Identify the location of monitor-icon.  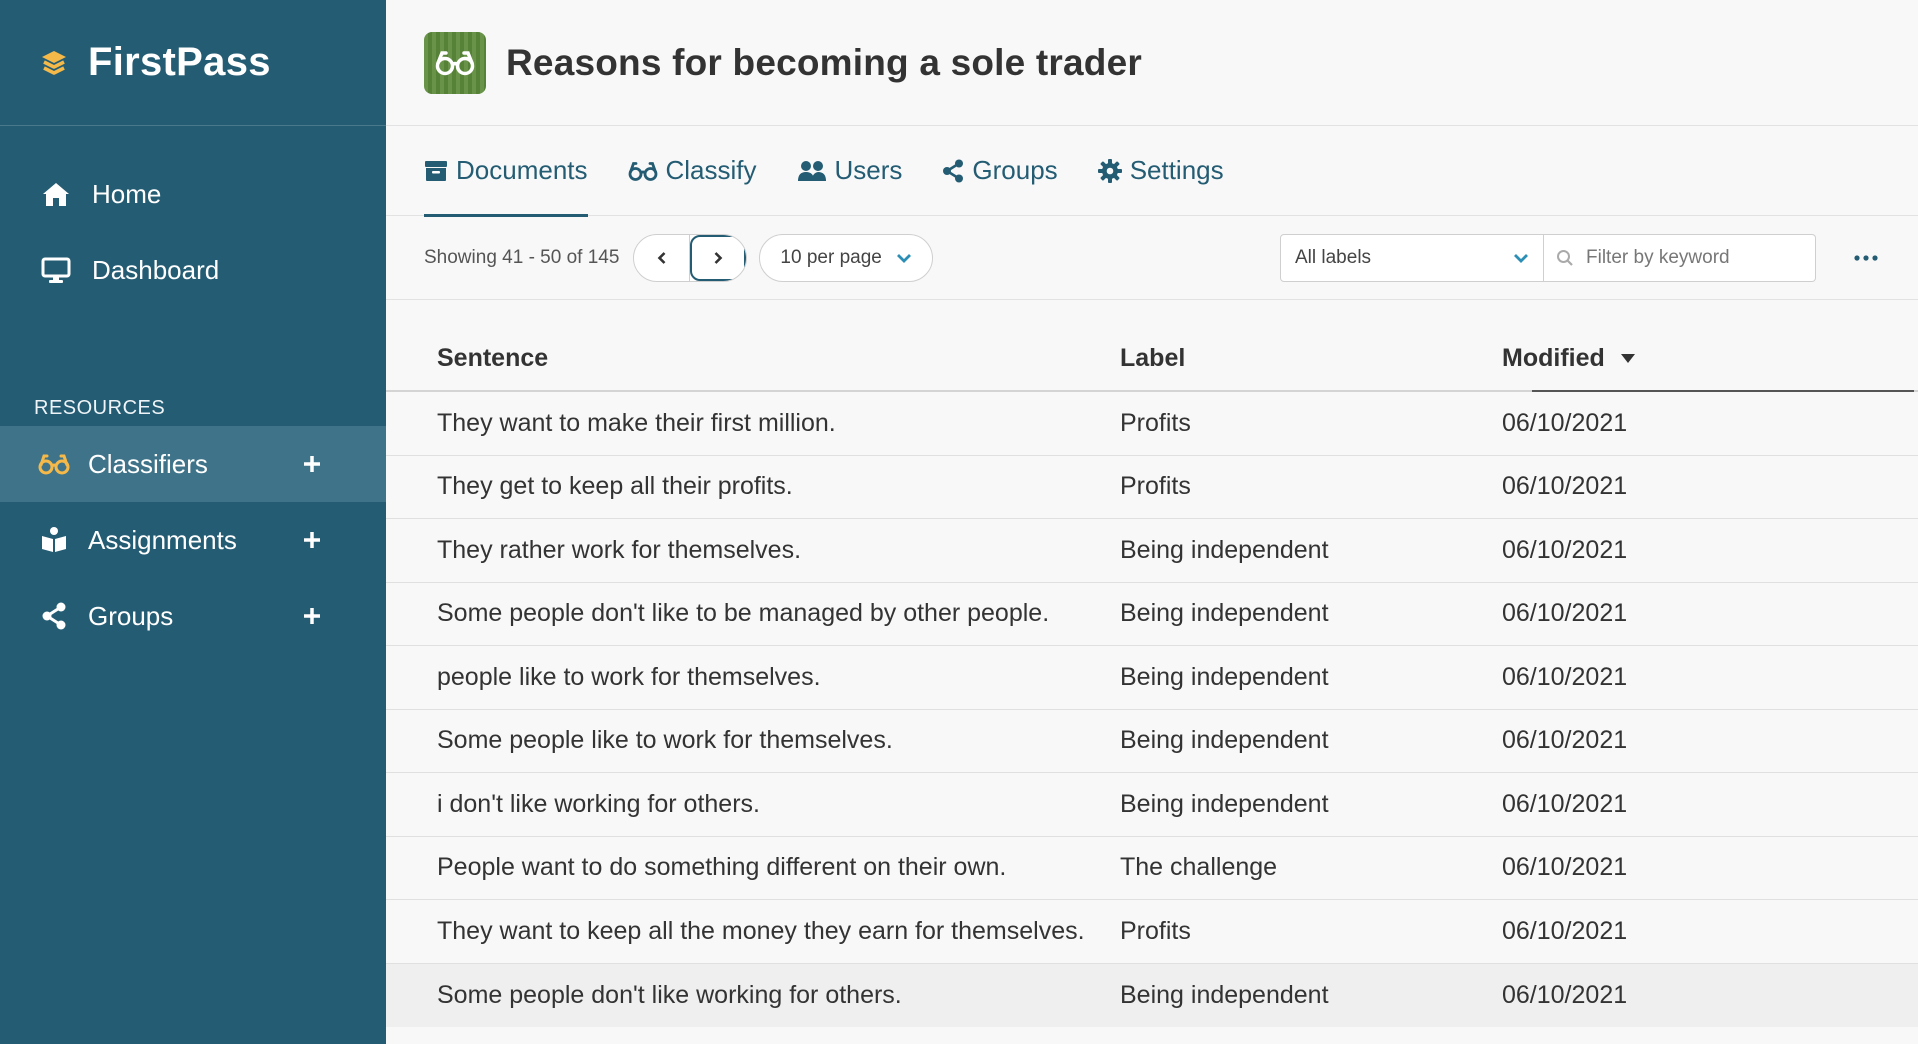
(56, 270).